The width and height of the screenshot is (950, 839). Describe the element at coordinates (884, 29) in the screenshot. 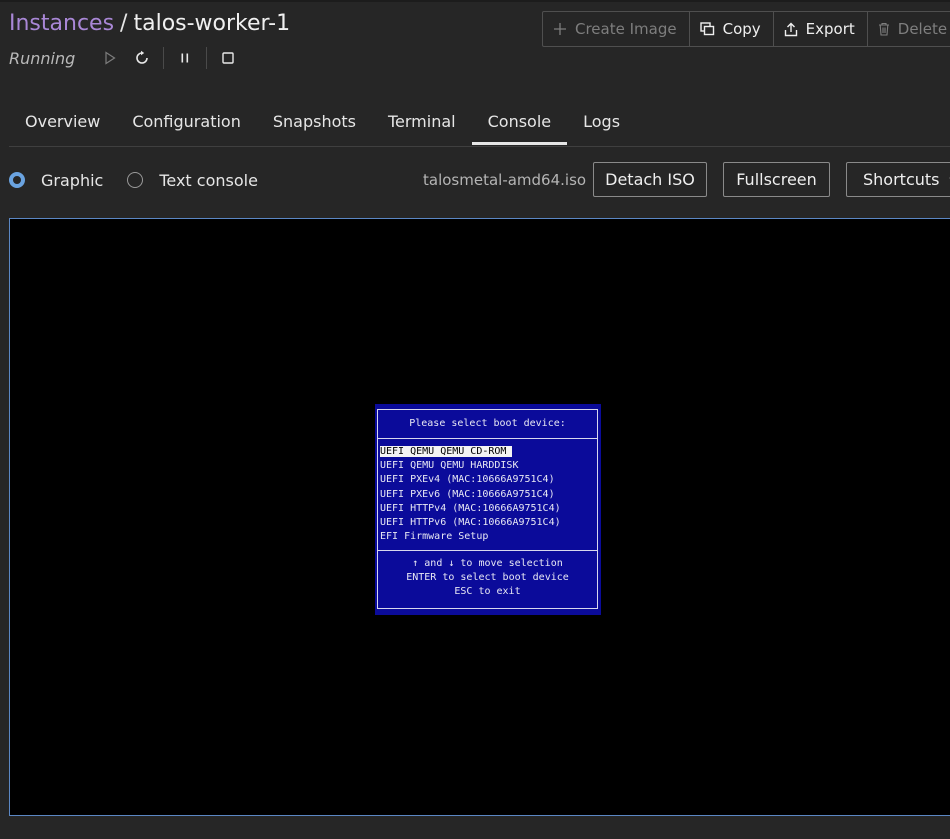

I see `trash-icon` at that location.